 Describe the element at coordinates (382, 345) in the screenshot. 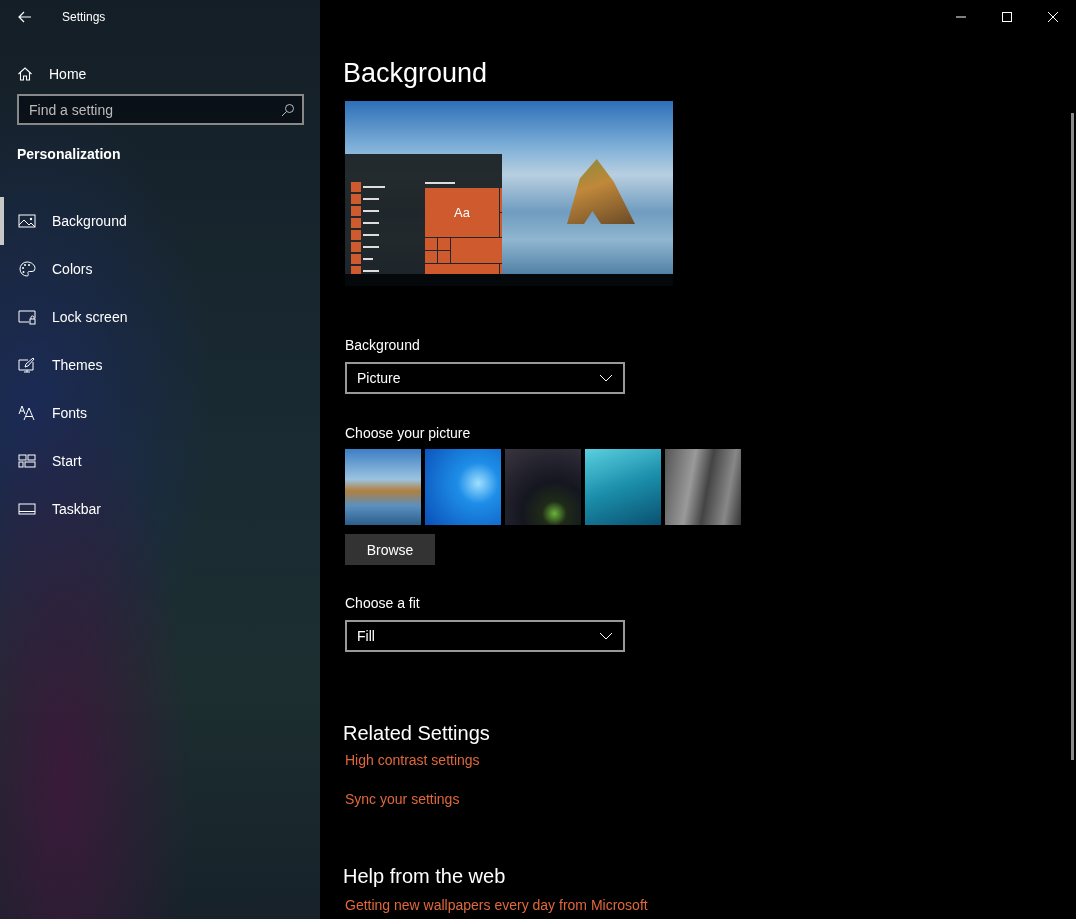

I see `field-label: Background` at that location.